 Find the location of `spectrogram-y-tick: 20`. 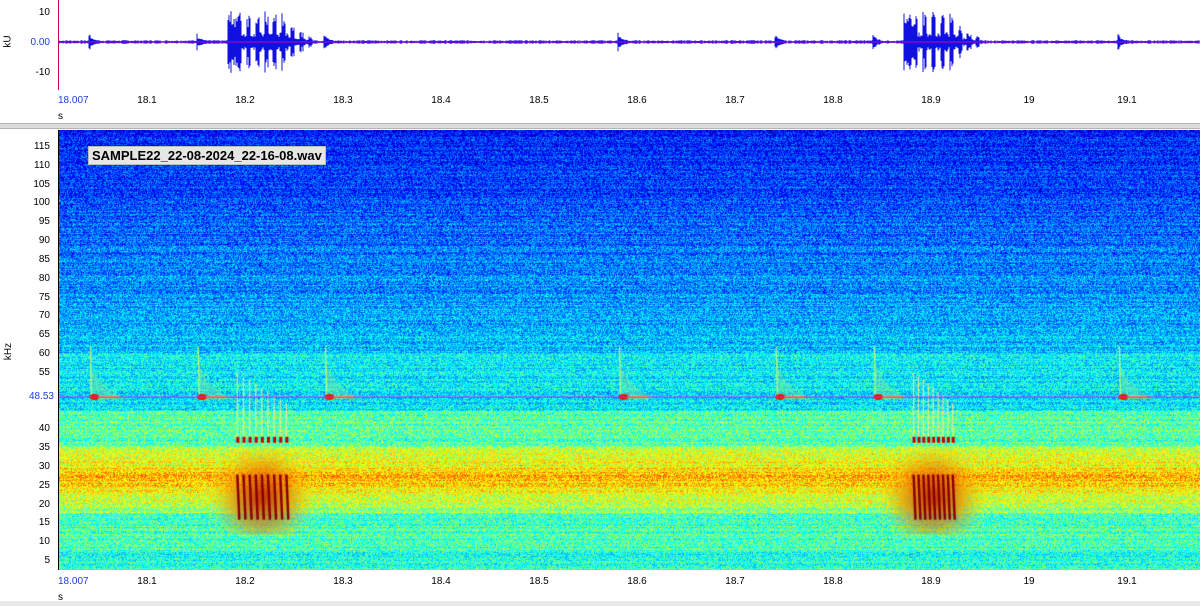

spectrogram-y-tick: 20 is located at coordinates (44, 504).